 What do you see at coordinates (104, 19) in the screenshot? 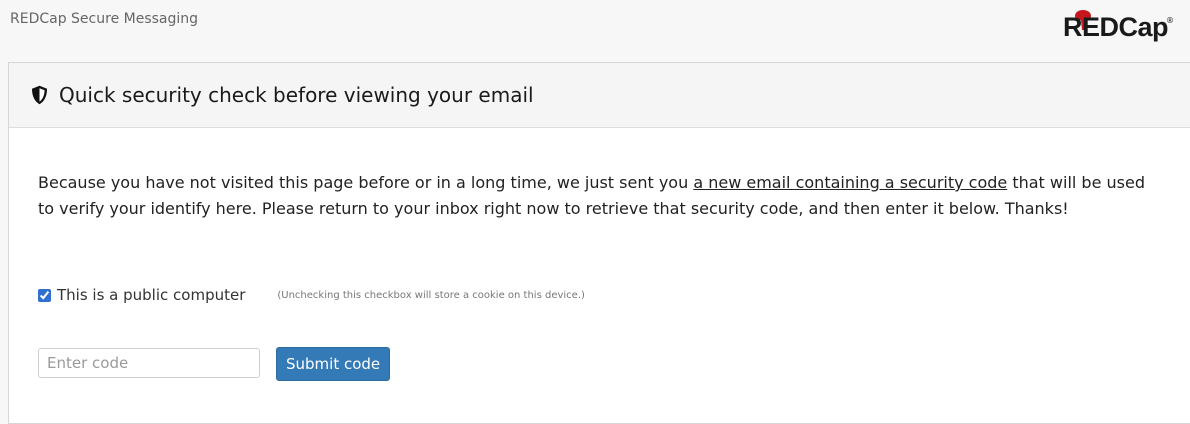
I see `app-title: REDCap Secure Messaging` at bounding box center [104, 19].